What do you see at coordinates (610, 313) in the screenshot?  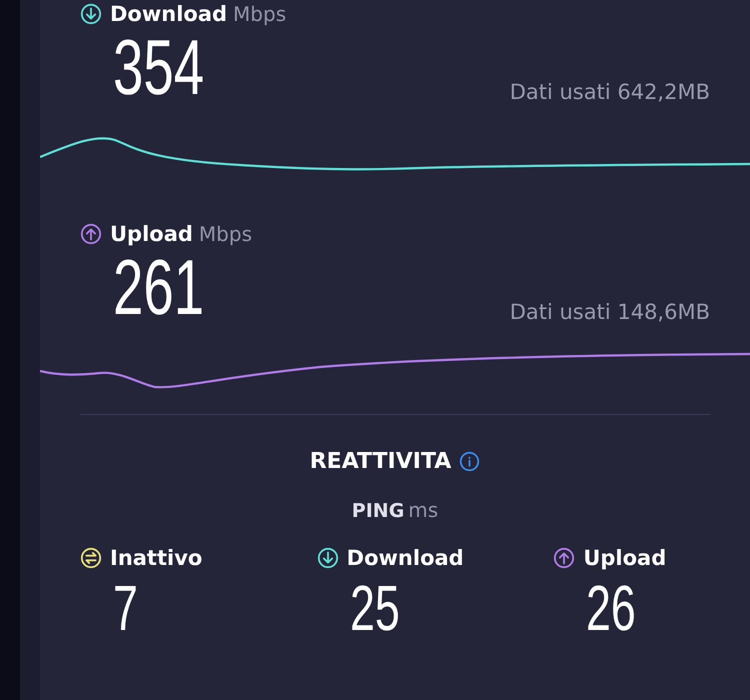 I see `data-used-text: Dati usati 148,6MB` at bounding box center [610, 313].